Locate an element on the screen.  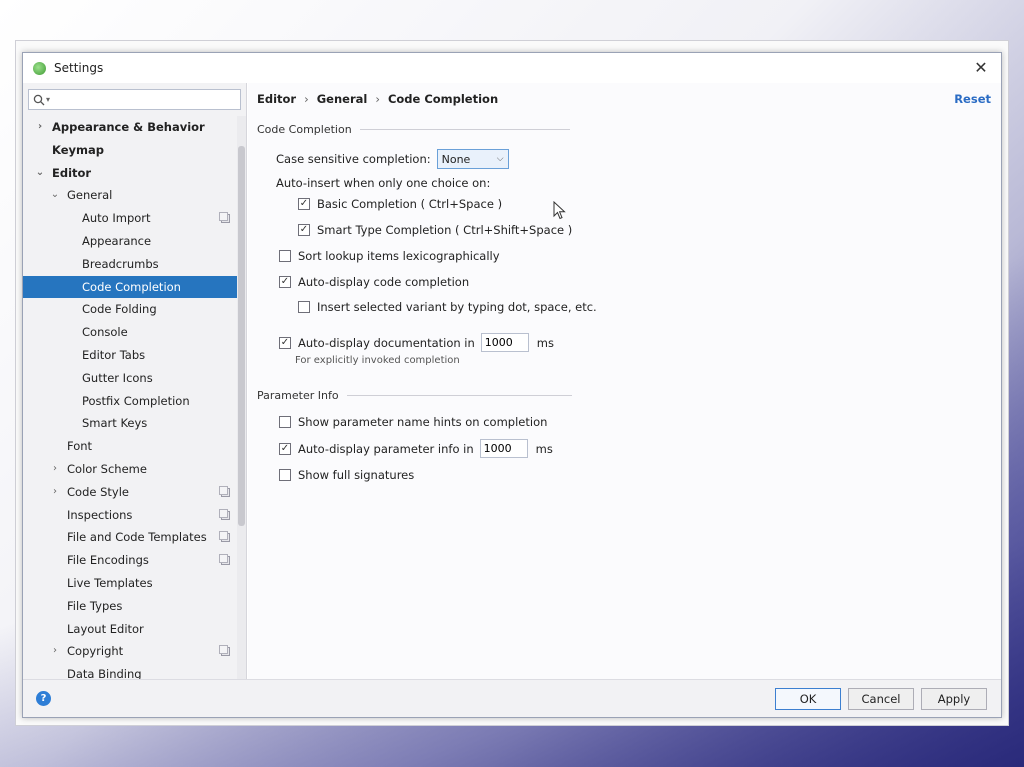
tree-item-label: Console is located at coordinates (105, 332).